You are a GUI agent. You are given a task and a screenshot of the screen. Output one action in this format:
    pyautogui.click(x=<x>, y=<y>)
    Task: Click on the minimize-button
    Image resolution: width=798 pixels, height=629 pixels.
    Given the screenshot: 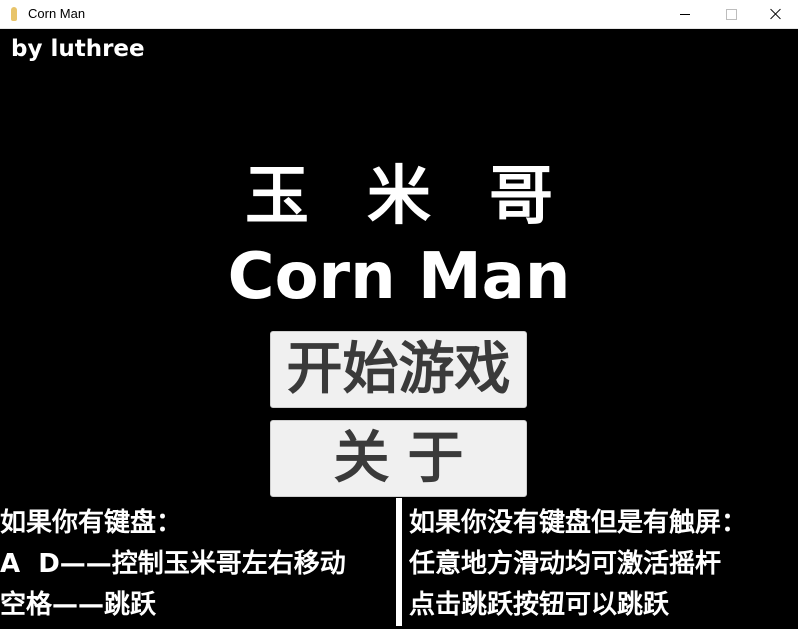 What is the action you would take?
    pyautogui.click(x=685, y=14)
    